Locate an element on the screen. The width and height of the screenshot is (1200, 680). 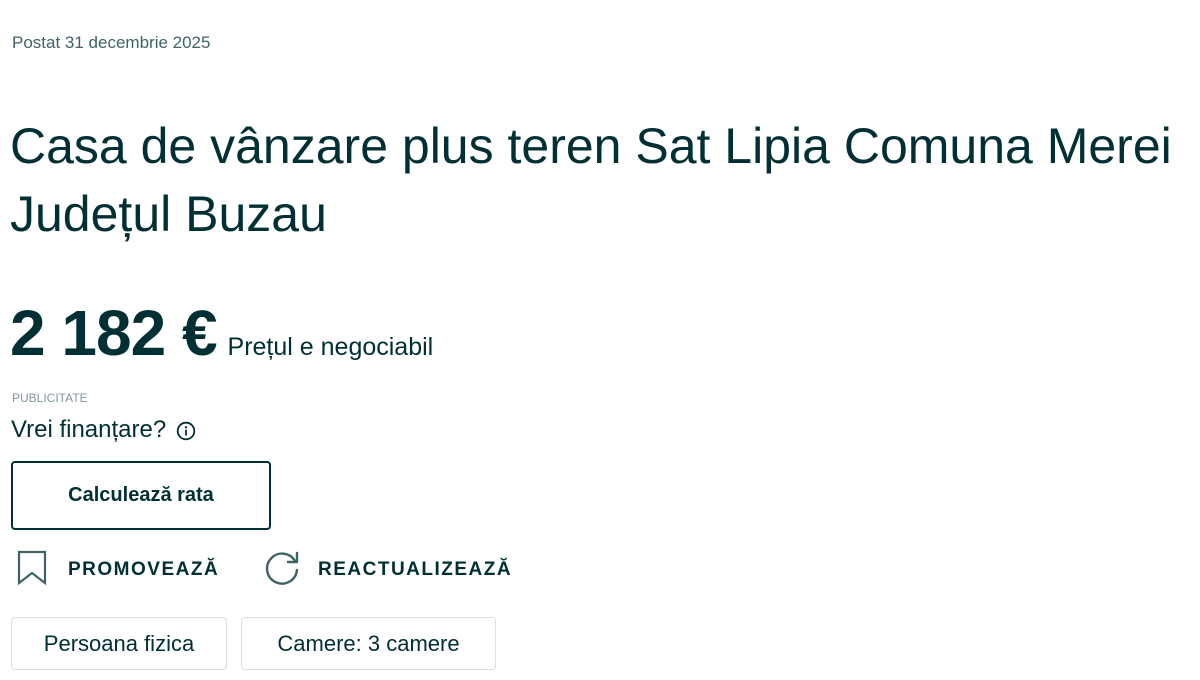
bookmark-icon is located at coordinates (32, 570).